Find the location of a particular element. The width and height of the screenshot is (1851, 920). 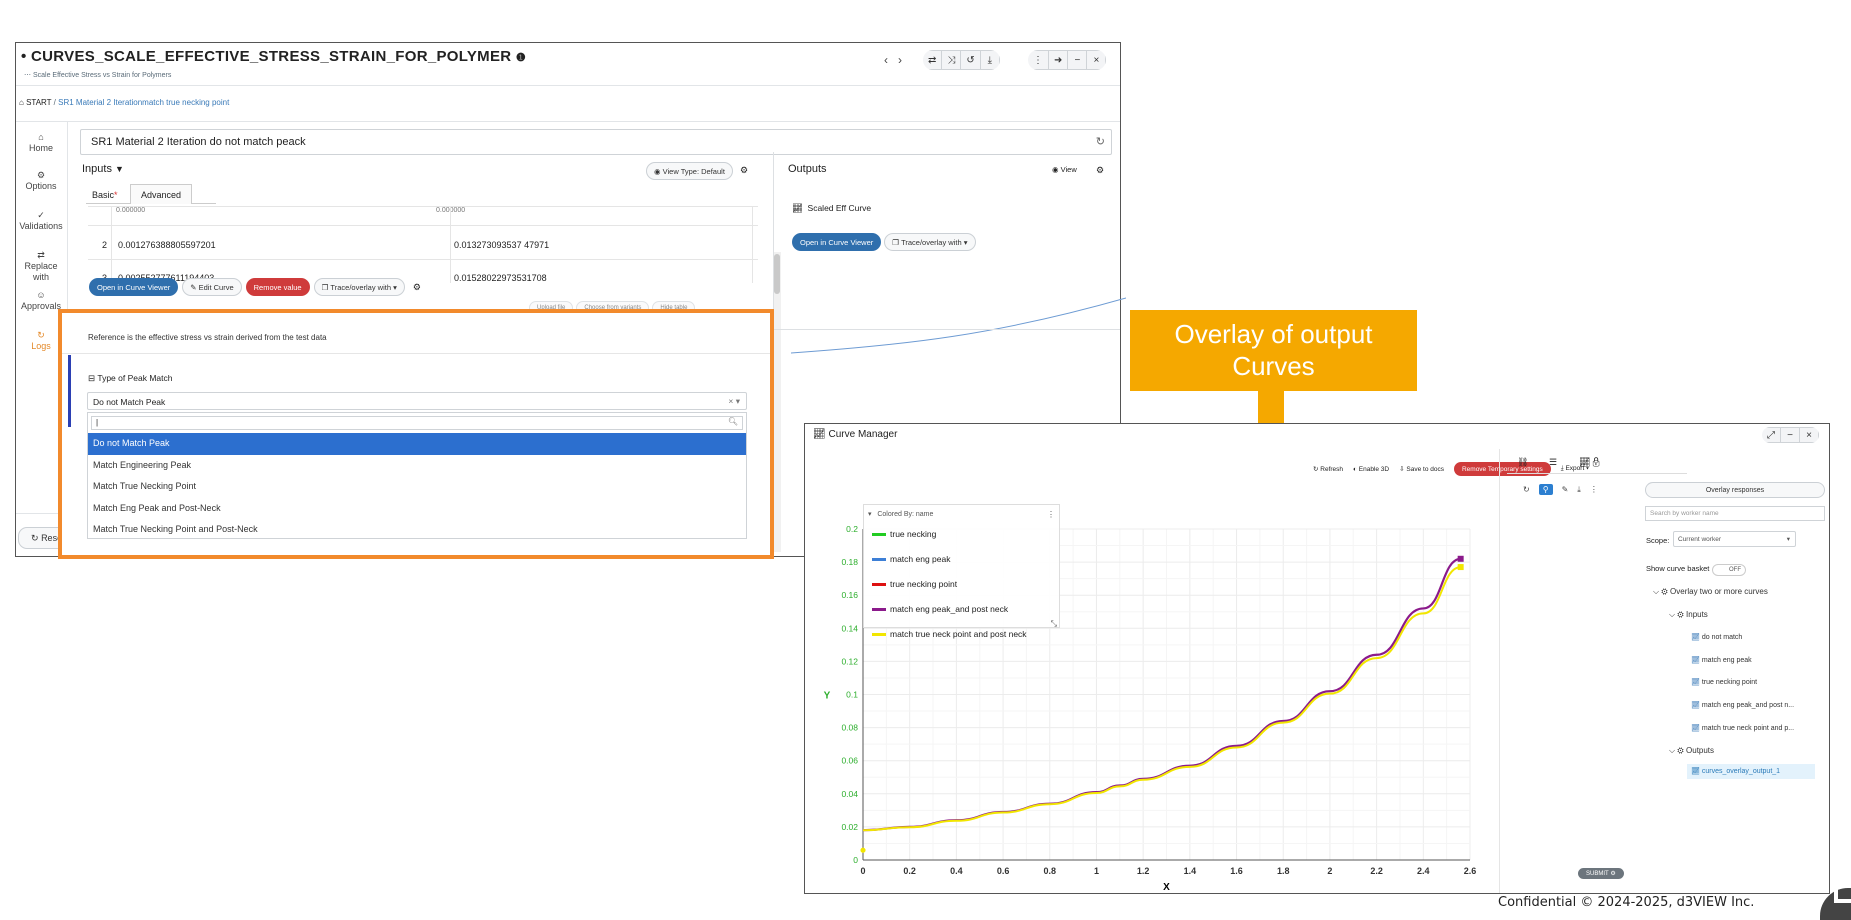

chart-line-icon: 📈︎ is located at coordinates (1695, 705).